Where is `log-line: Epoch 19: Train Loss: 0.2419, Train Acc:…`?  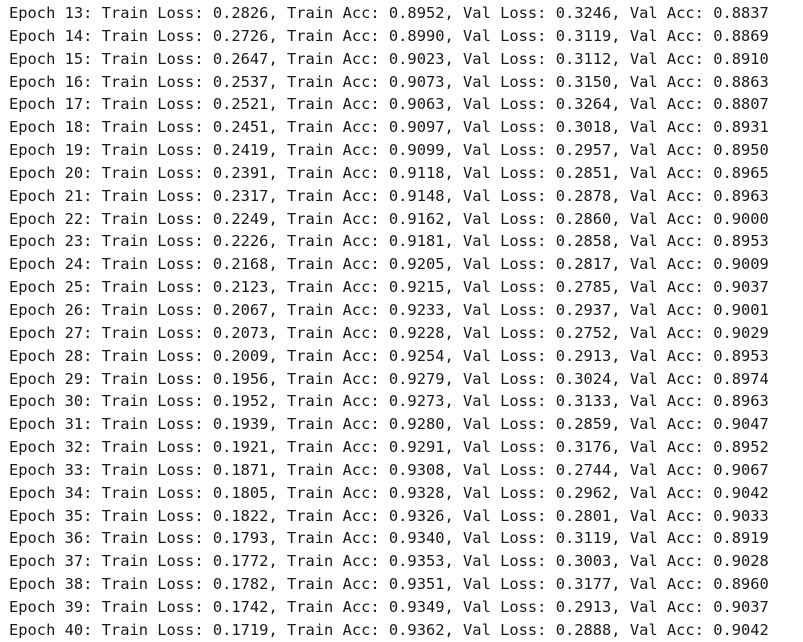 log-line: Epoch 19: Train Loss: 0.2419, Train Acc:… is located at coordinates (389, 150).